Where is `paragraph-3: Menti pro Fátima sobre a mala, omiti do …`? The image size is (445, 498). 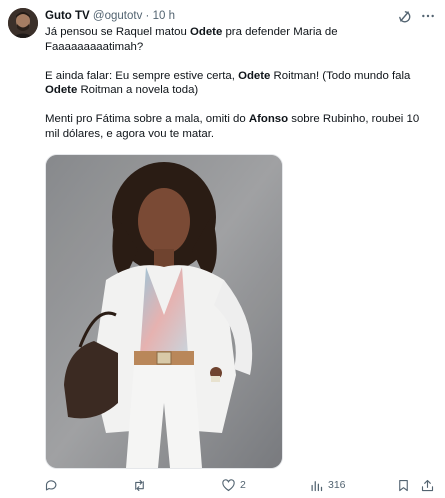 paragraph-3: Menti pro Fátima sobre a mala, omiti do … is located at coordinates (237, 126).